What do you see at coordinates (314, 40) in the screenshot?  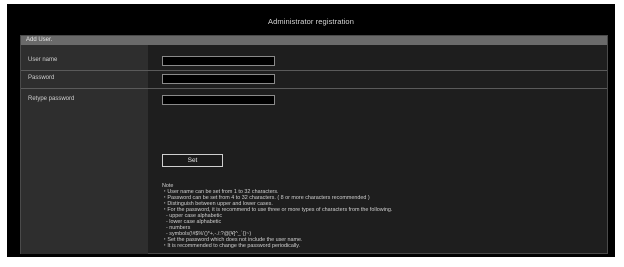 I see `panel-header: Add User.` at bounding box center [314, 40].